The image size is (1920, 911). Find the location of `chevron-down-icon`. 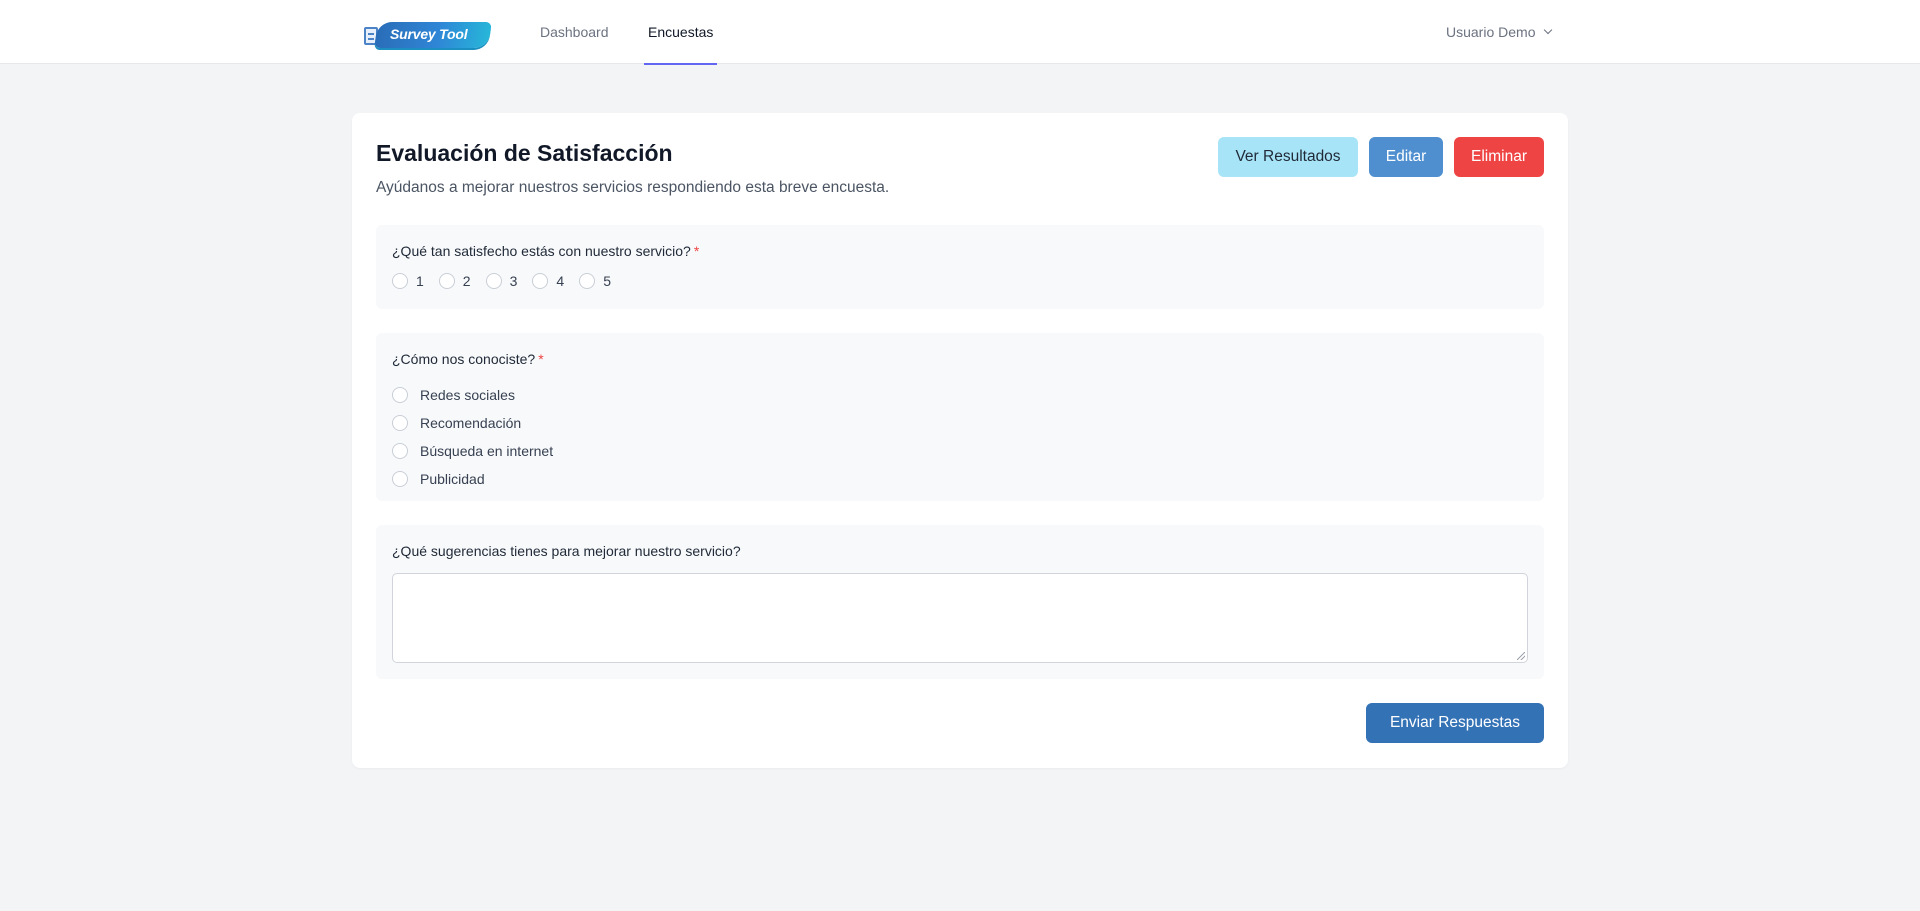

chevron-down-icon is located at coordinates (1548, 30).